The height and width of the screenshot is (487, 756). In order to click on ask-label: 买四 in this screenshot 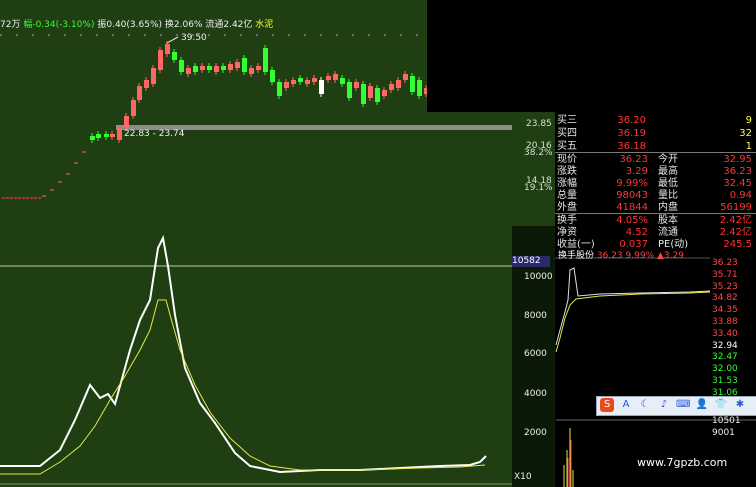, I will do `click(567, 133)`.